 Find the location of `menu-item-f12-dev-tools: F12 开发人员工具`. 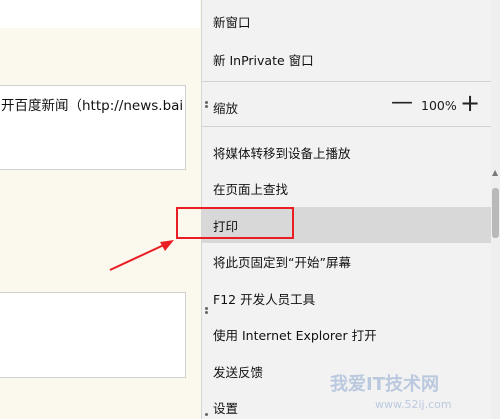

menu-item-f12-dev-tools: F12 开发人员工具 is located at coordinates (346, 298).